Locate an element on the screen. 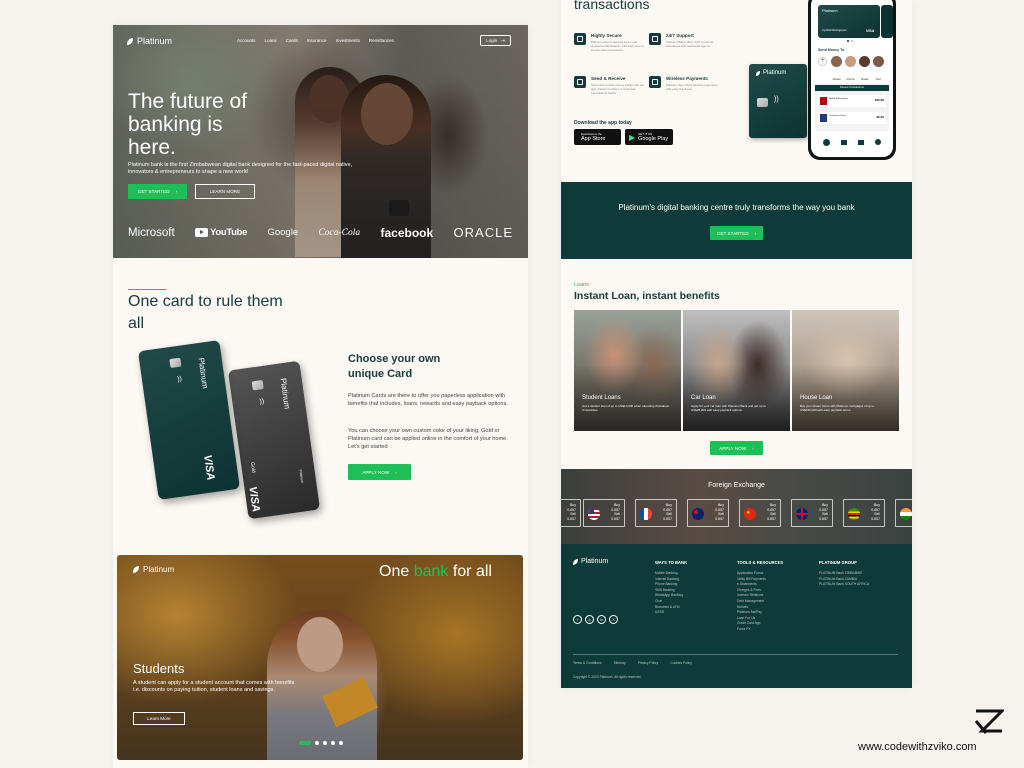  zimbabwe-flag-icon is located at coordinates (854, 514).